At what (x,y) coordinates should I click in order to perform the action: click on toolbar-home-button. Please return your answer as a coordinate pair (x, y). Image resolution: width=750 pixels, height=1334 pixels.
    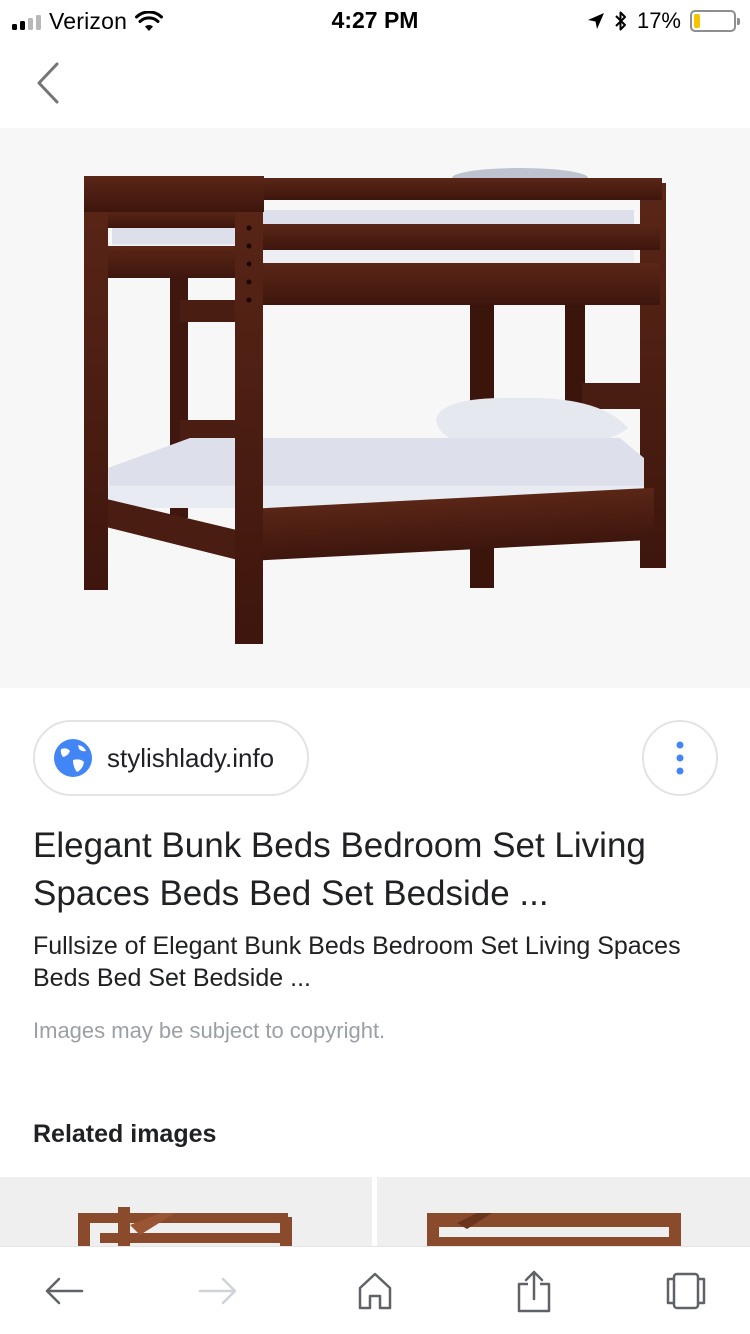
    Looking at the image, I should click on (375, 1291).